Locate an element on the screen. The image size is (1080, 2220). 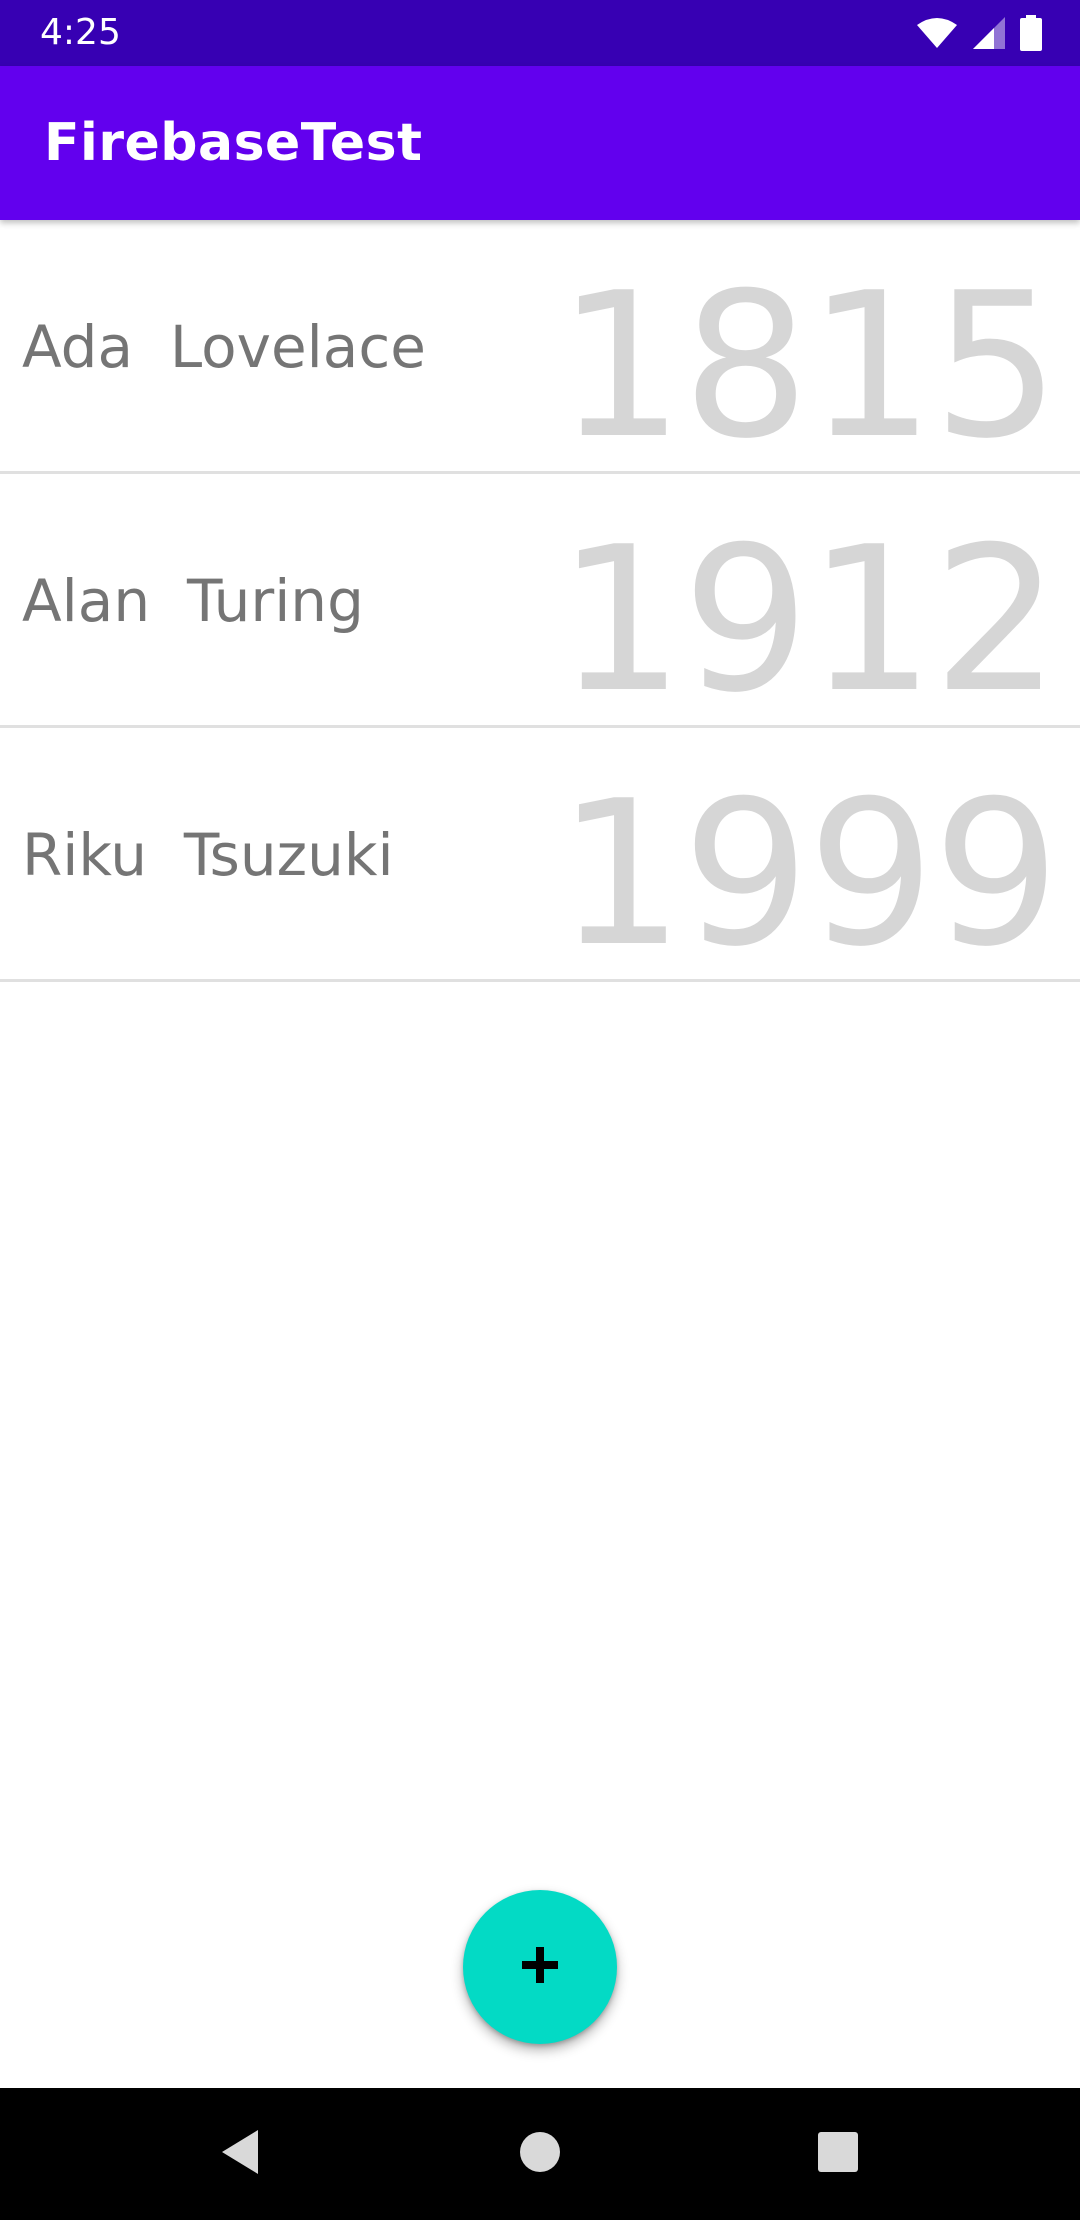
back-icon is located at coordinates (240, 2154).